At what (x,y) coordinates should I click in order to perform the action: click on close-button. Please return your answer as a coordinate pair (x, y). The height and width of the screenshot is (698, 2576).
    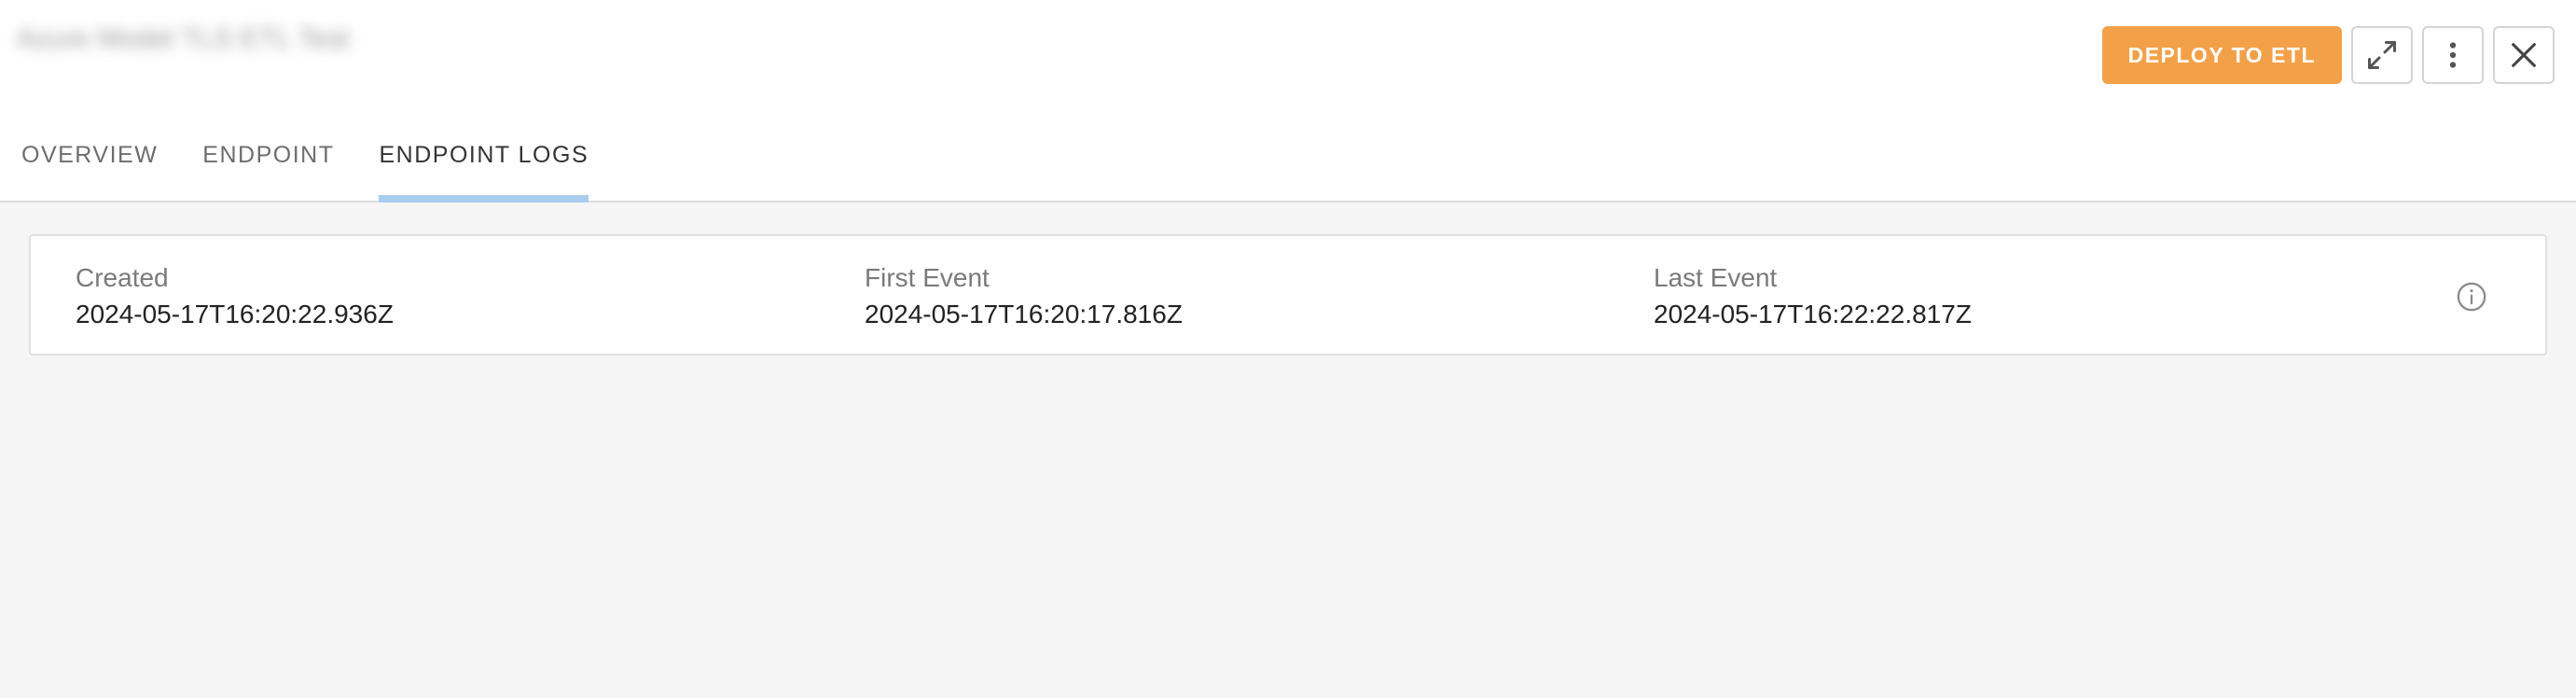
    Looking at the image, I should click on (2524, 55).